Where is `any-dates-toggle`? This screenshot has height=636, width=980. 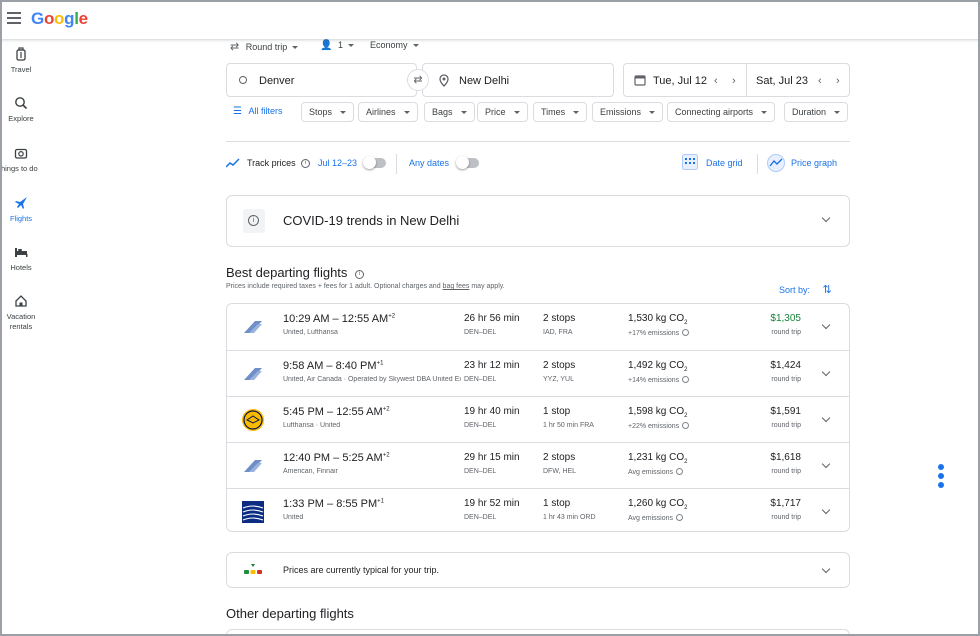 any-dates-toggle is located at coordinates (467, 162).